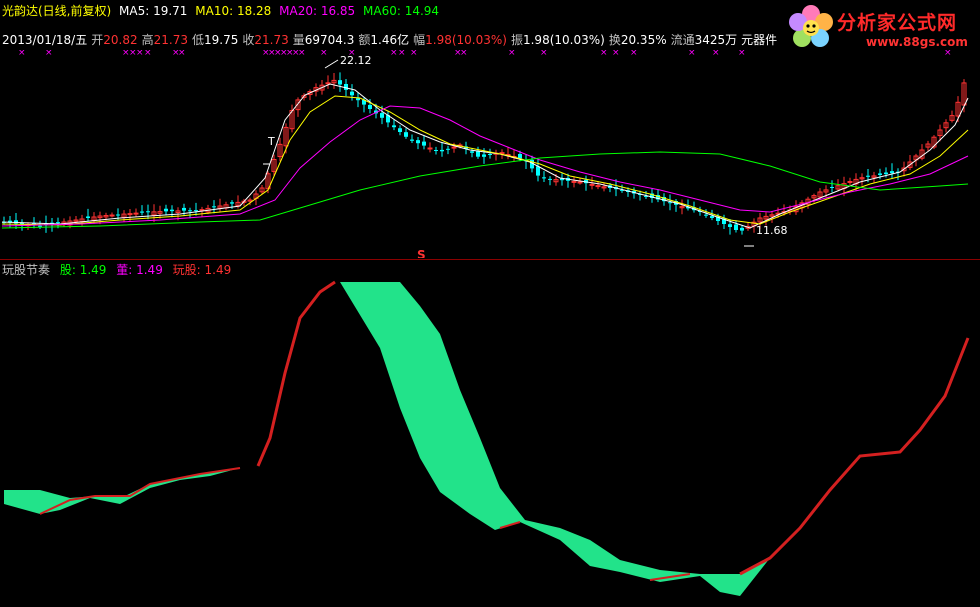  Describe the element at coordinates (485, 54) in the screenshot. I see `signal-x-markers: × × × × × × ×× ××××××× × × × × × ×× × × × × × × × × ×` at that location.